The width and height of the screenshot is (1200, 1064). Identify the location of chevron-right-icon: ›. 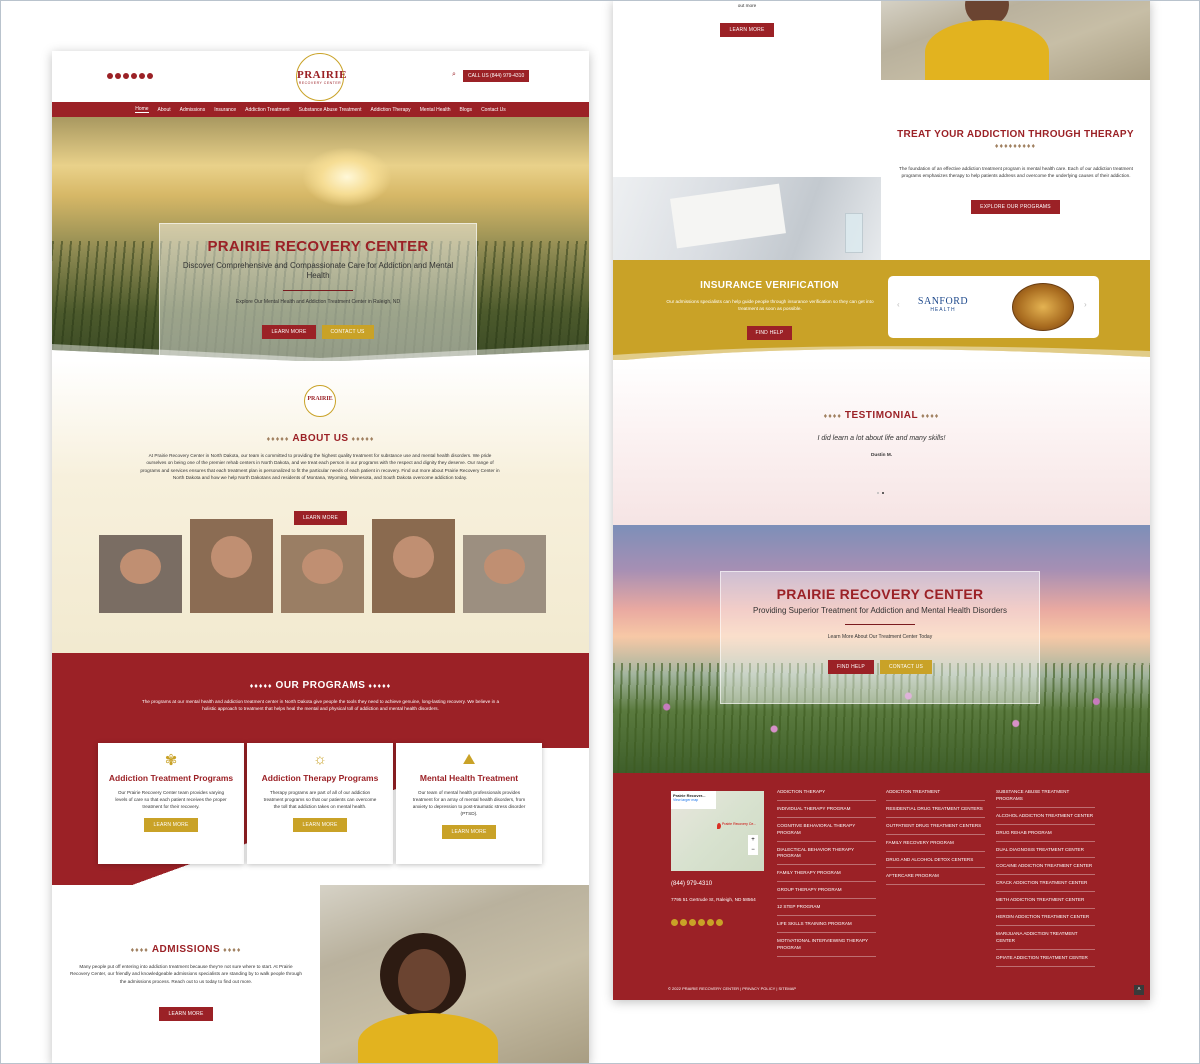
(1085, 304).